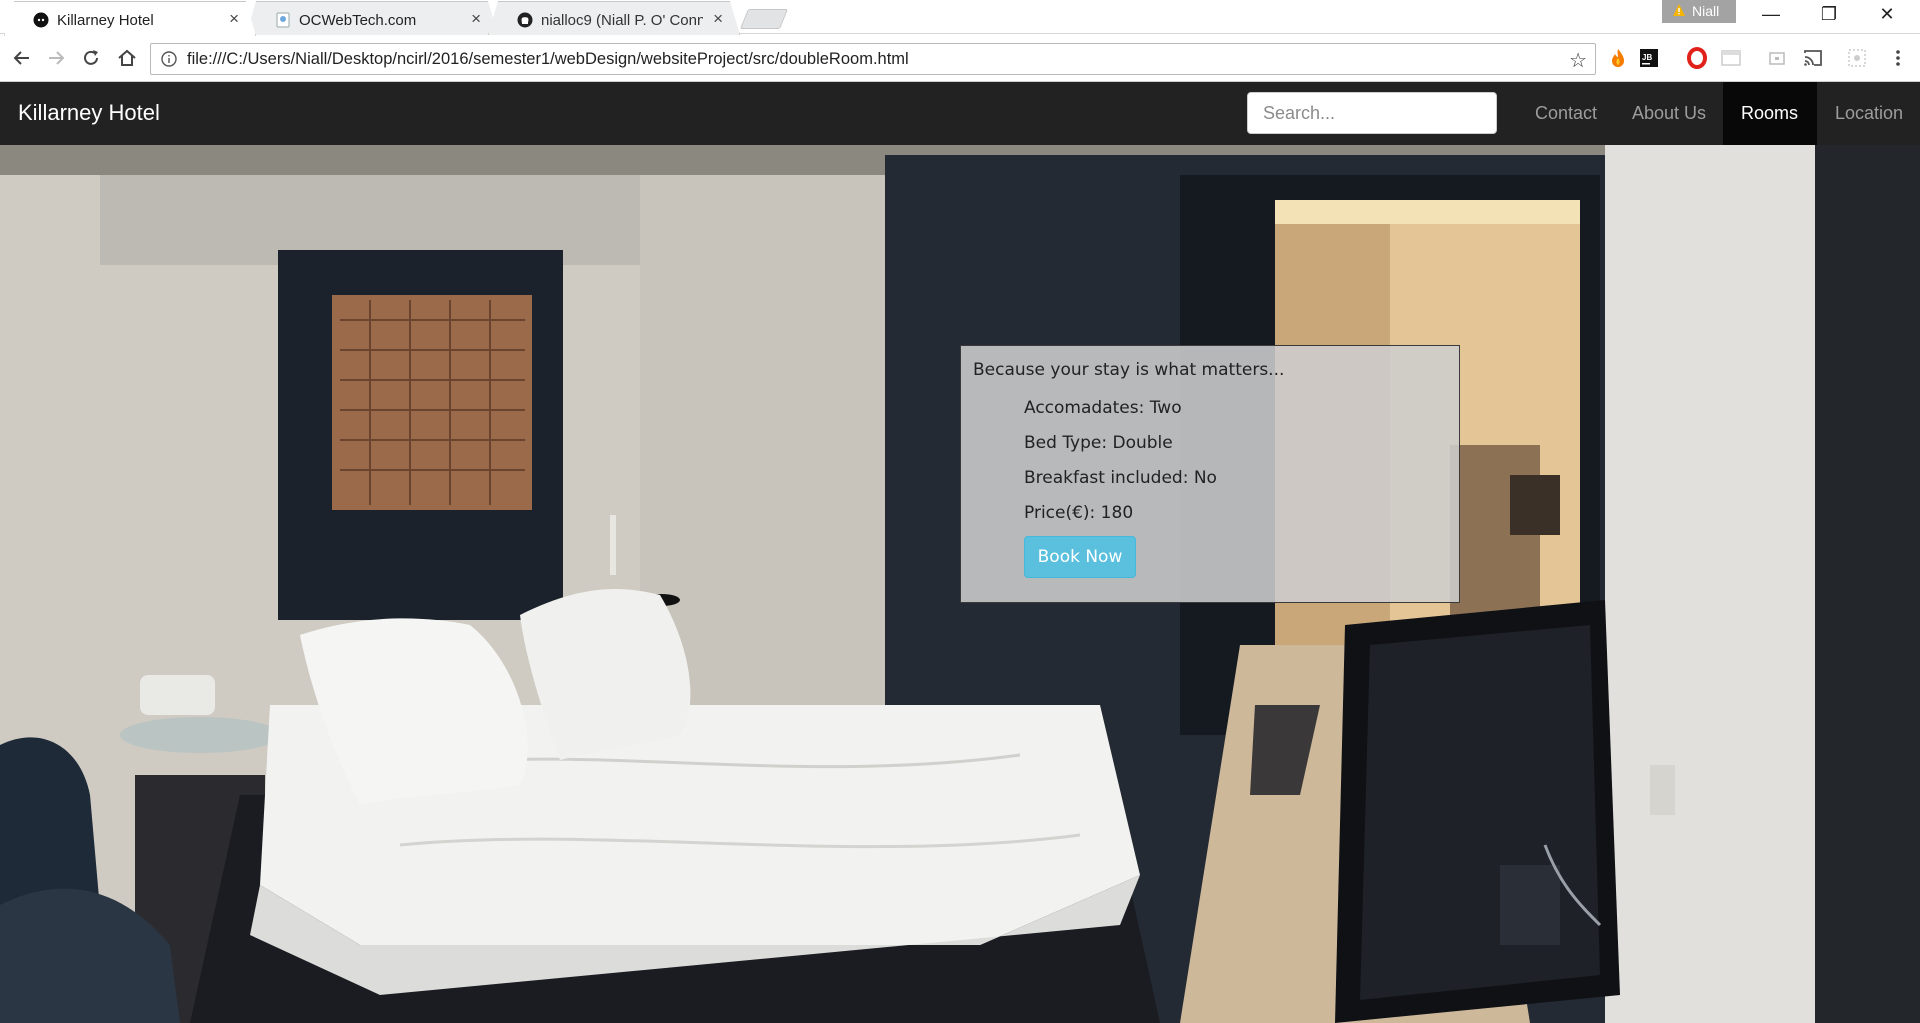  I want to click on reload-icon, so click(91, 58).